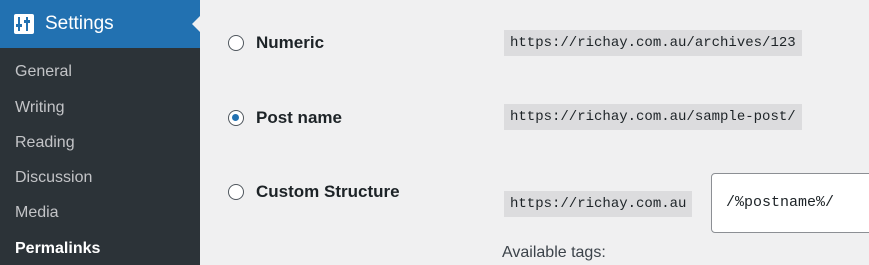 The image size is (869, 265). What do you see at coordinates (24, 24) in the screenshot?
I see `settings-sliders-icon` at bounding box center [24, 24].